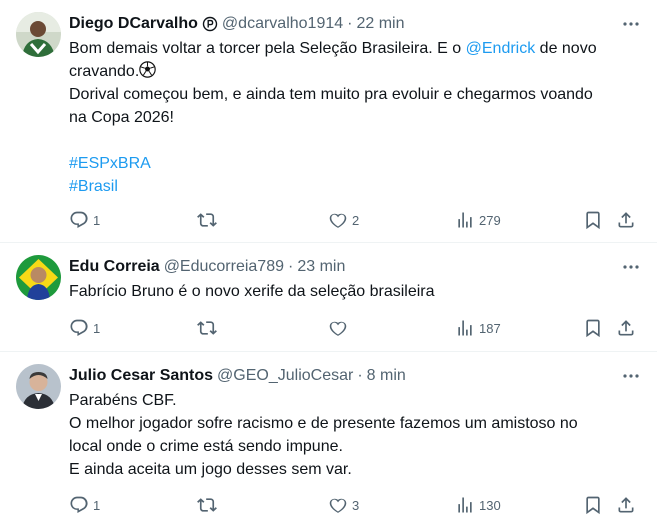  I want to click on tweet-actions: 1 2 279, so click(355, 220).